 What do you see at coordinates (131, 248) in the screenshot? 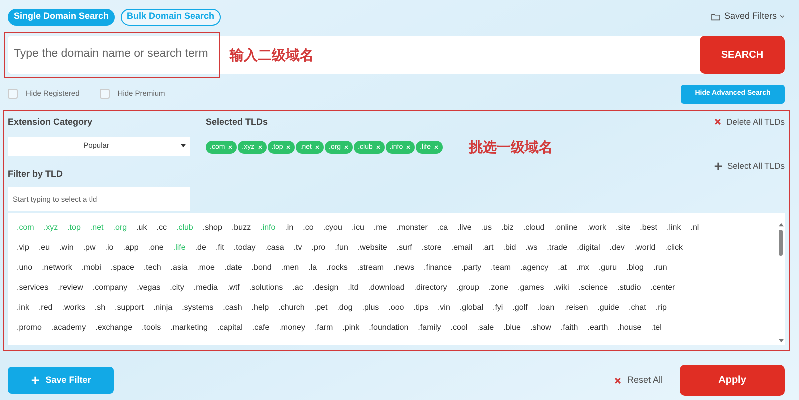
I see `tld-option: .app` at bounding box center [131, 248].